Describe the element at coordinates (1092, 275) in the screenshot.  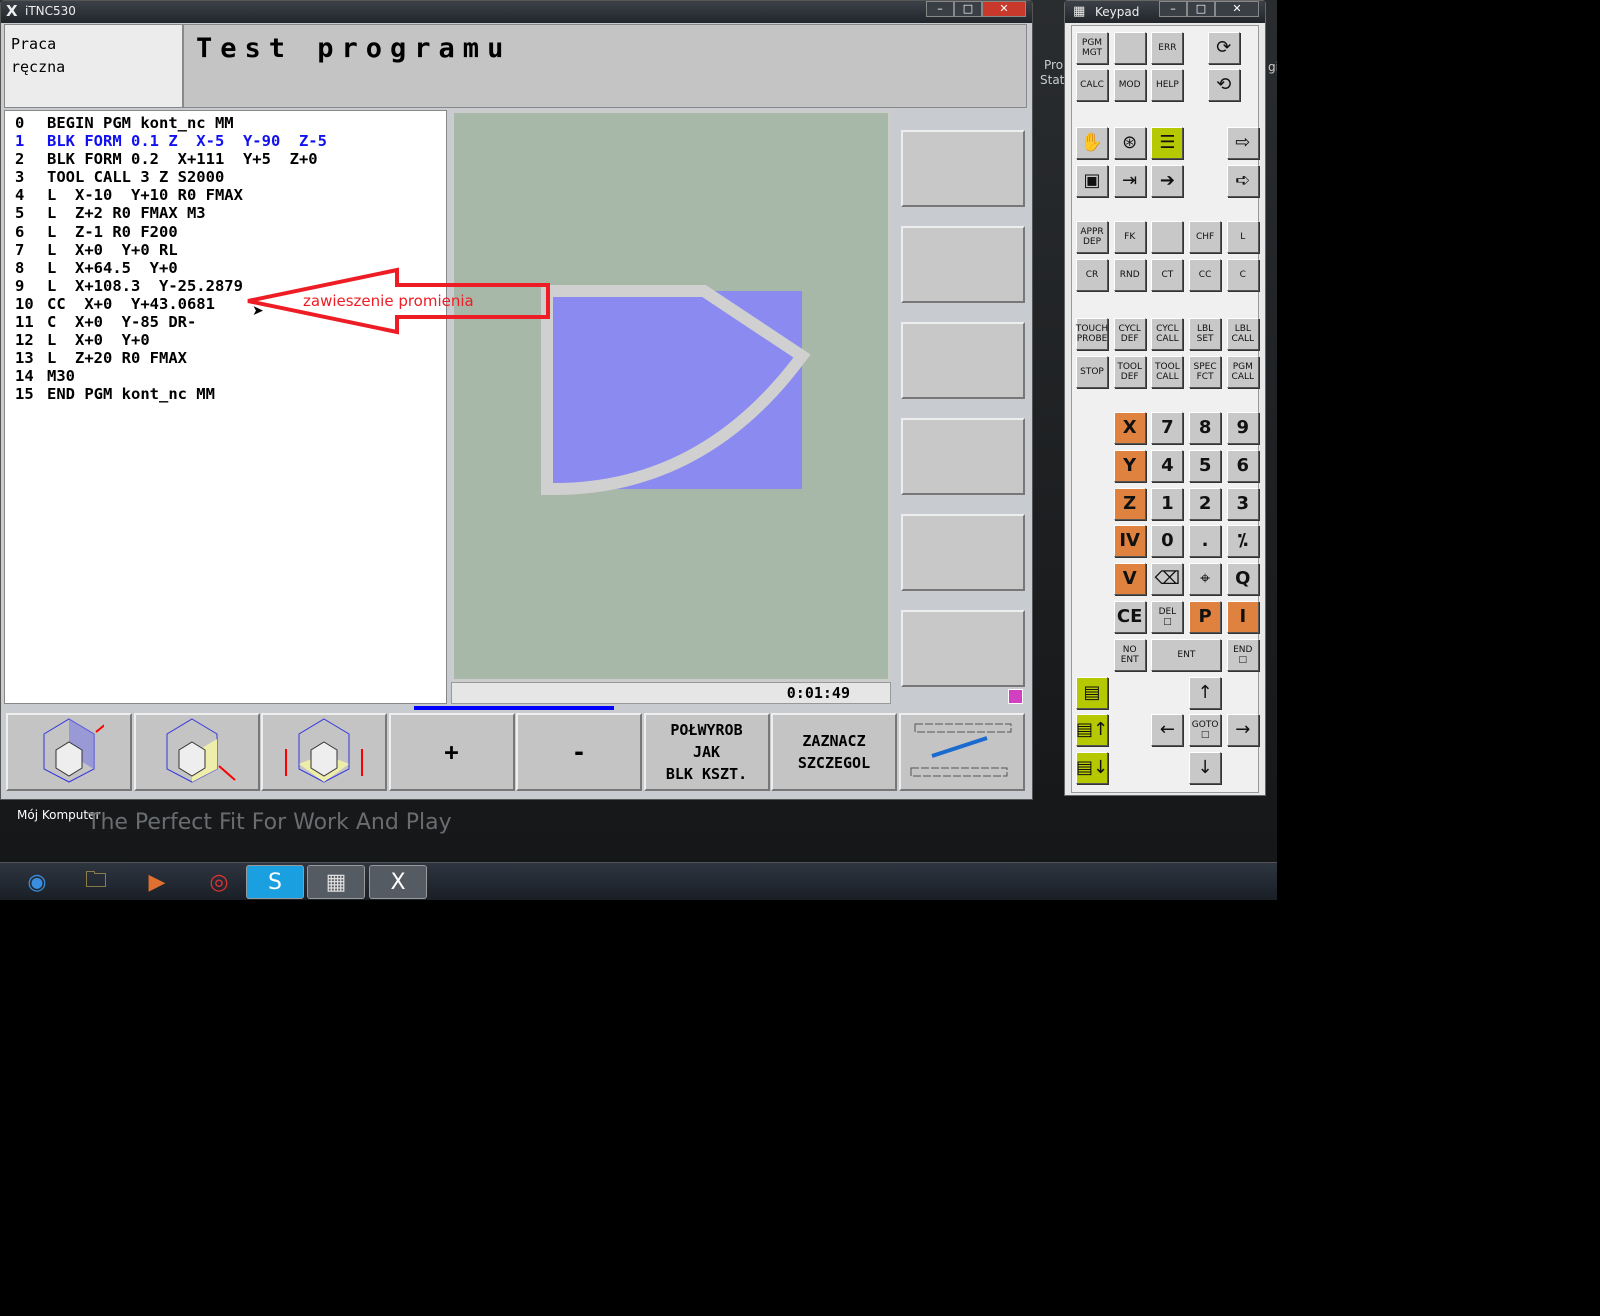
I see `key-cr: CR` at that location.